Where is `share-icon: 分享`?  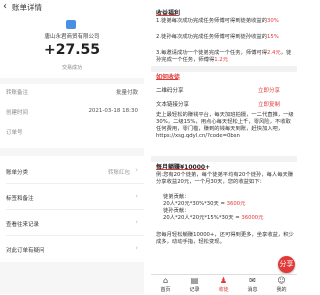
share-icon: 分享 is located at coordinates (286, 264).